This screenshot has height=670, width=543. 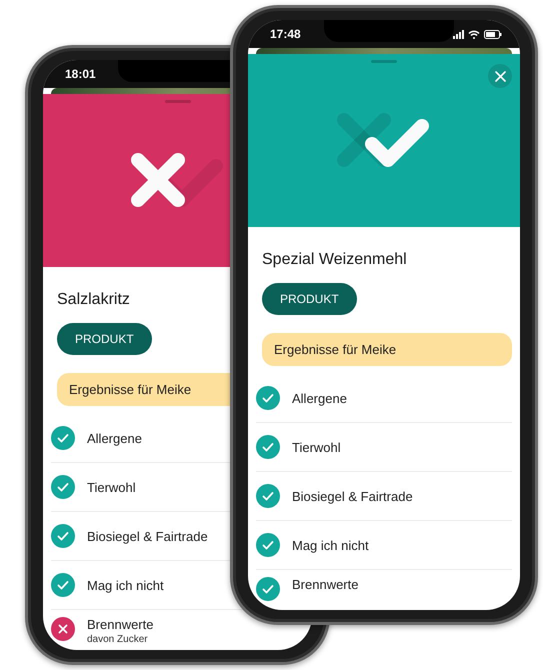 I want to click on status-time: 18:01, so click(x=80, y=74).